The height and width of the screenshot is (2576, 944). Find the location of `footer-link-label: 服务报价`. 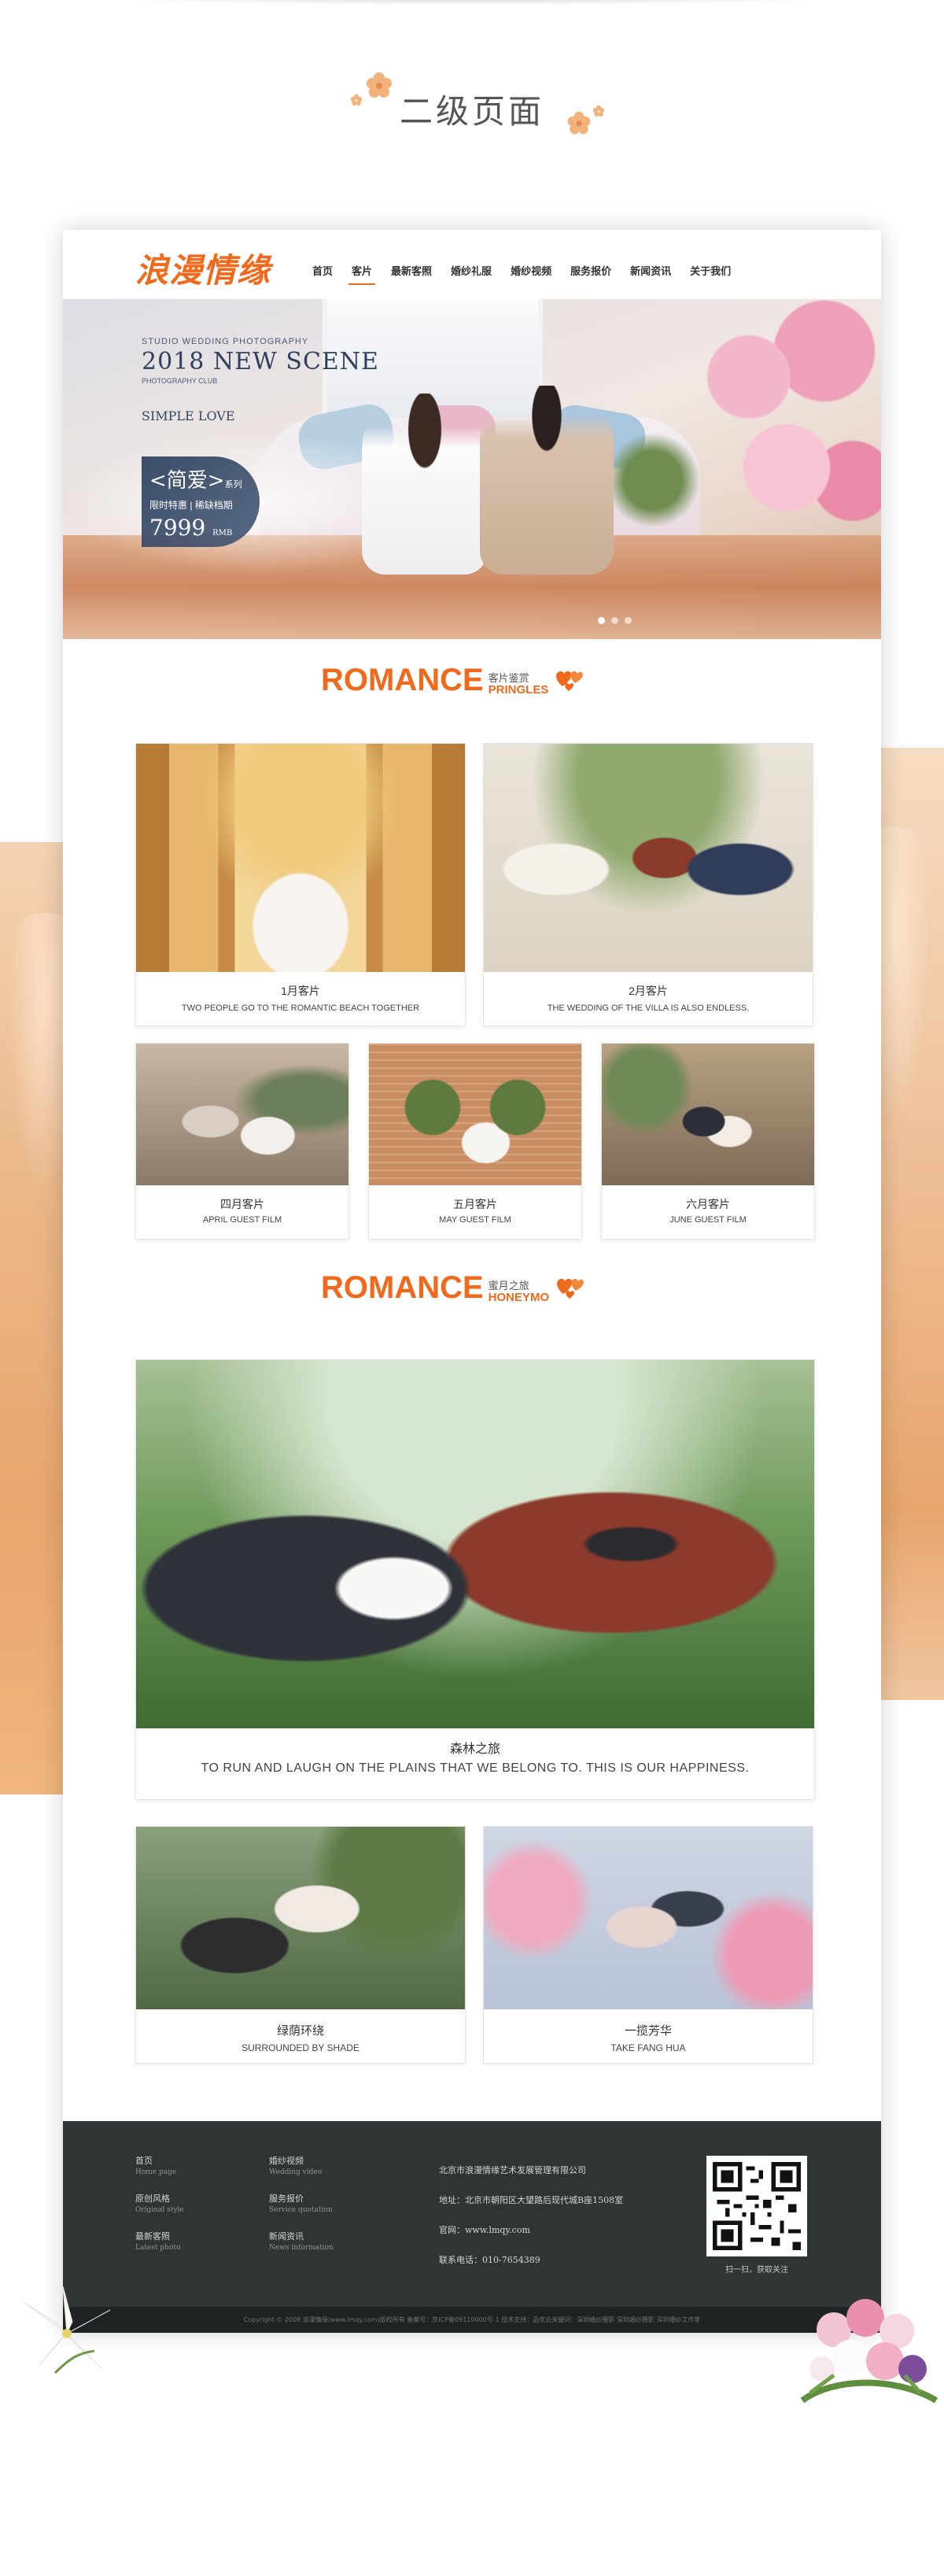

footer-link-label: 服务报价 is located at coordinates (286, 2198).